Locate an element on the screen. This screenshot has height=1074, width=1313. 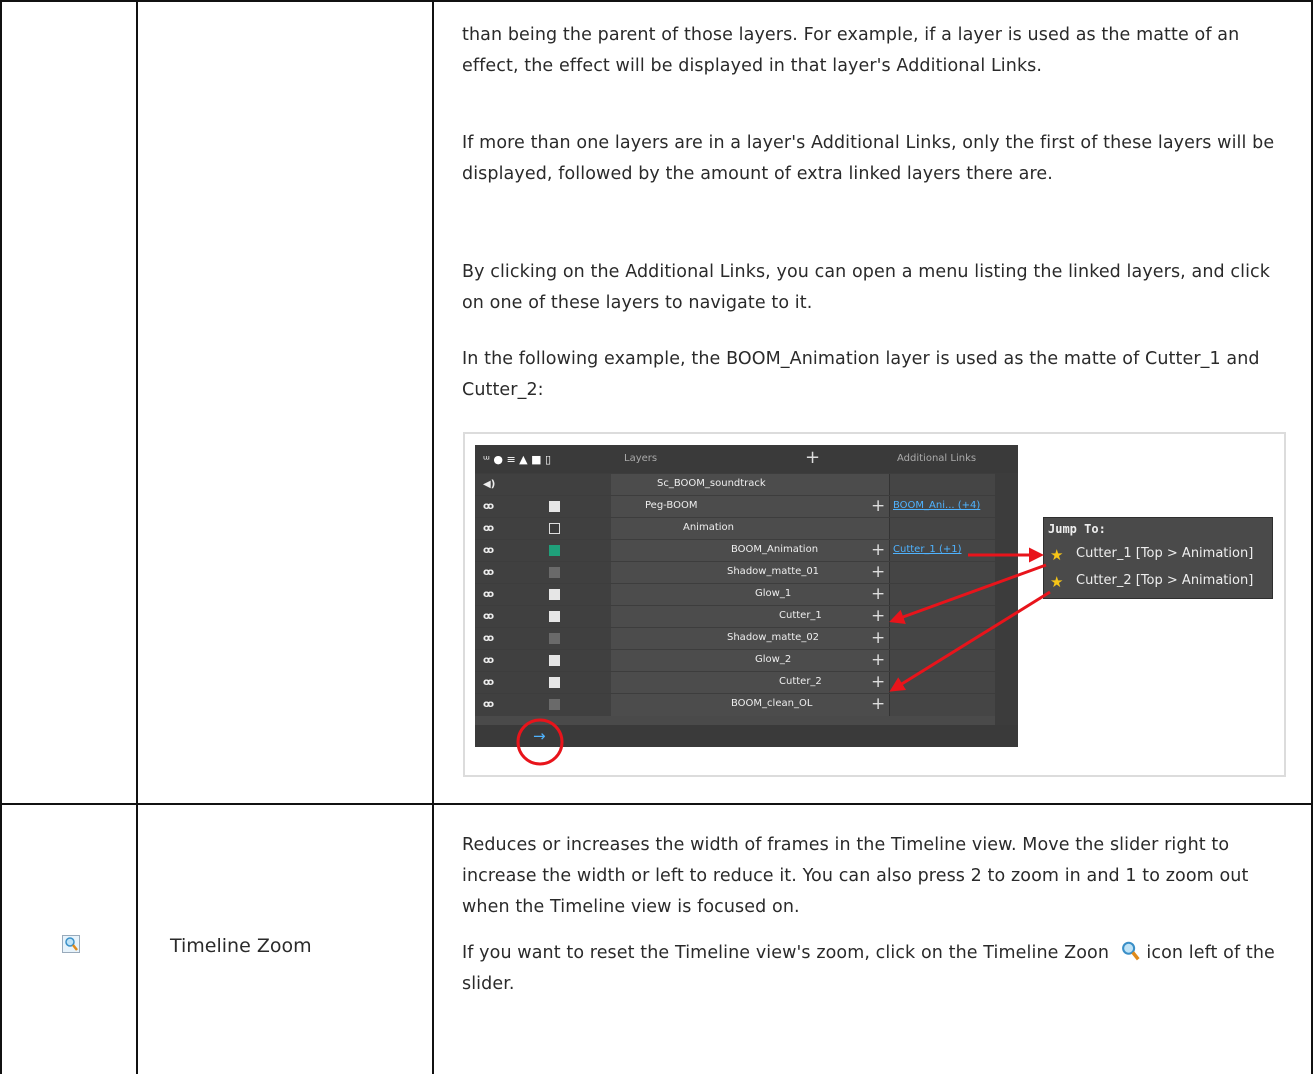
table-row-divider is located at coordinates (656, 804).